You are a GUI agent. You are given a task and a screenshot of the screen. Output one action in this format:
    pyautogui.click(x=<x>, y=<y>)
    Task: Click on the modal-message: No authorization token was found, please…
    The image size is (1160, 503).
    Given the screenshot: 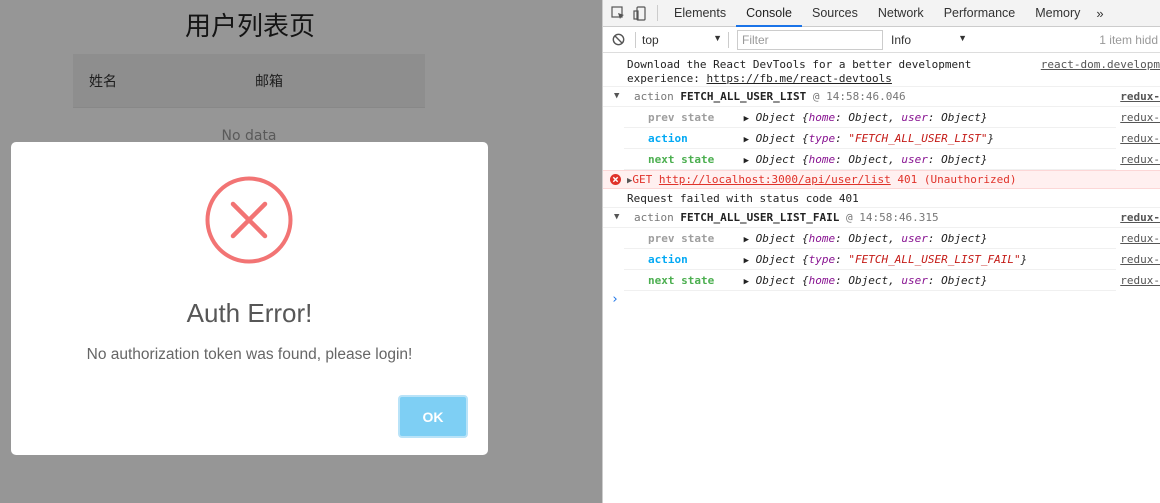 What is the action you would take?
    pyautogui.click(x=249, y=354)
    